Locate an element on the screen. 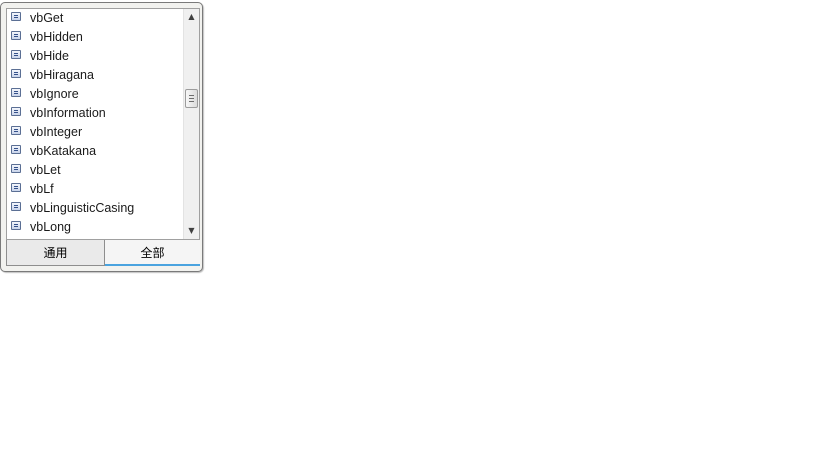 The width and height of the screenshot is (819, 460). list-item: vbHide is located at coordinates (95, 56).